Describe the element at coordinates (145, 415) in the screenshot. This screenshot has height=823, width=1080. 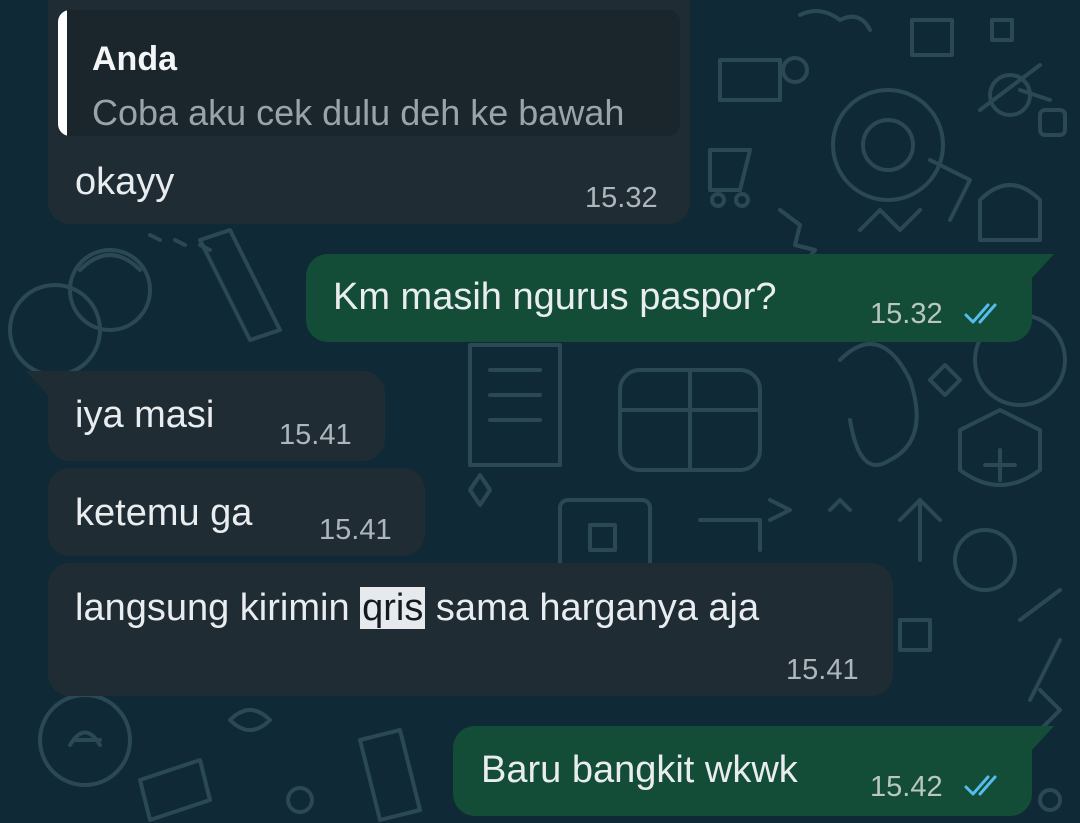
I see `message-text: iya masi` at that location.